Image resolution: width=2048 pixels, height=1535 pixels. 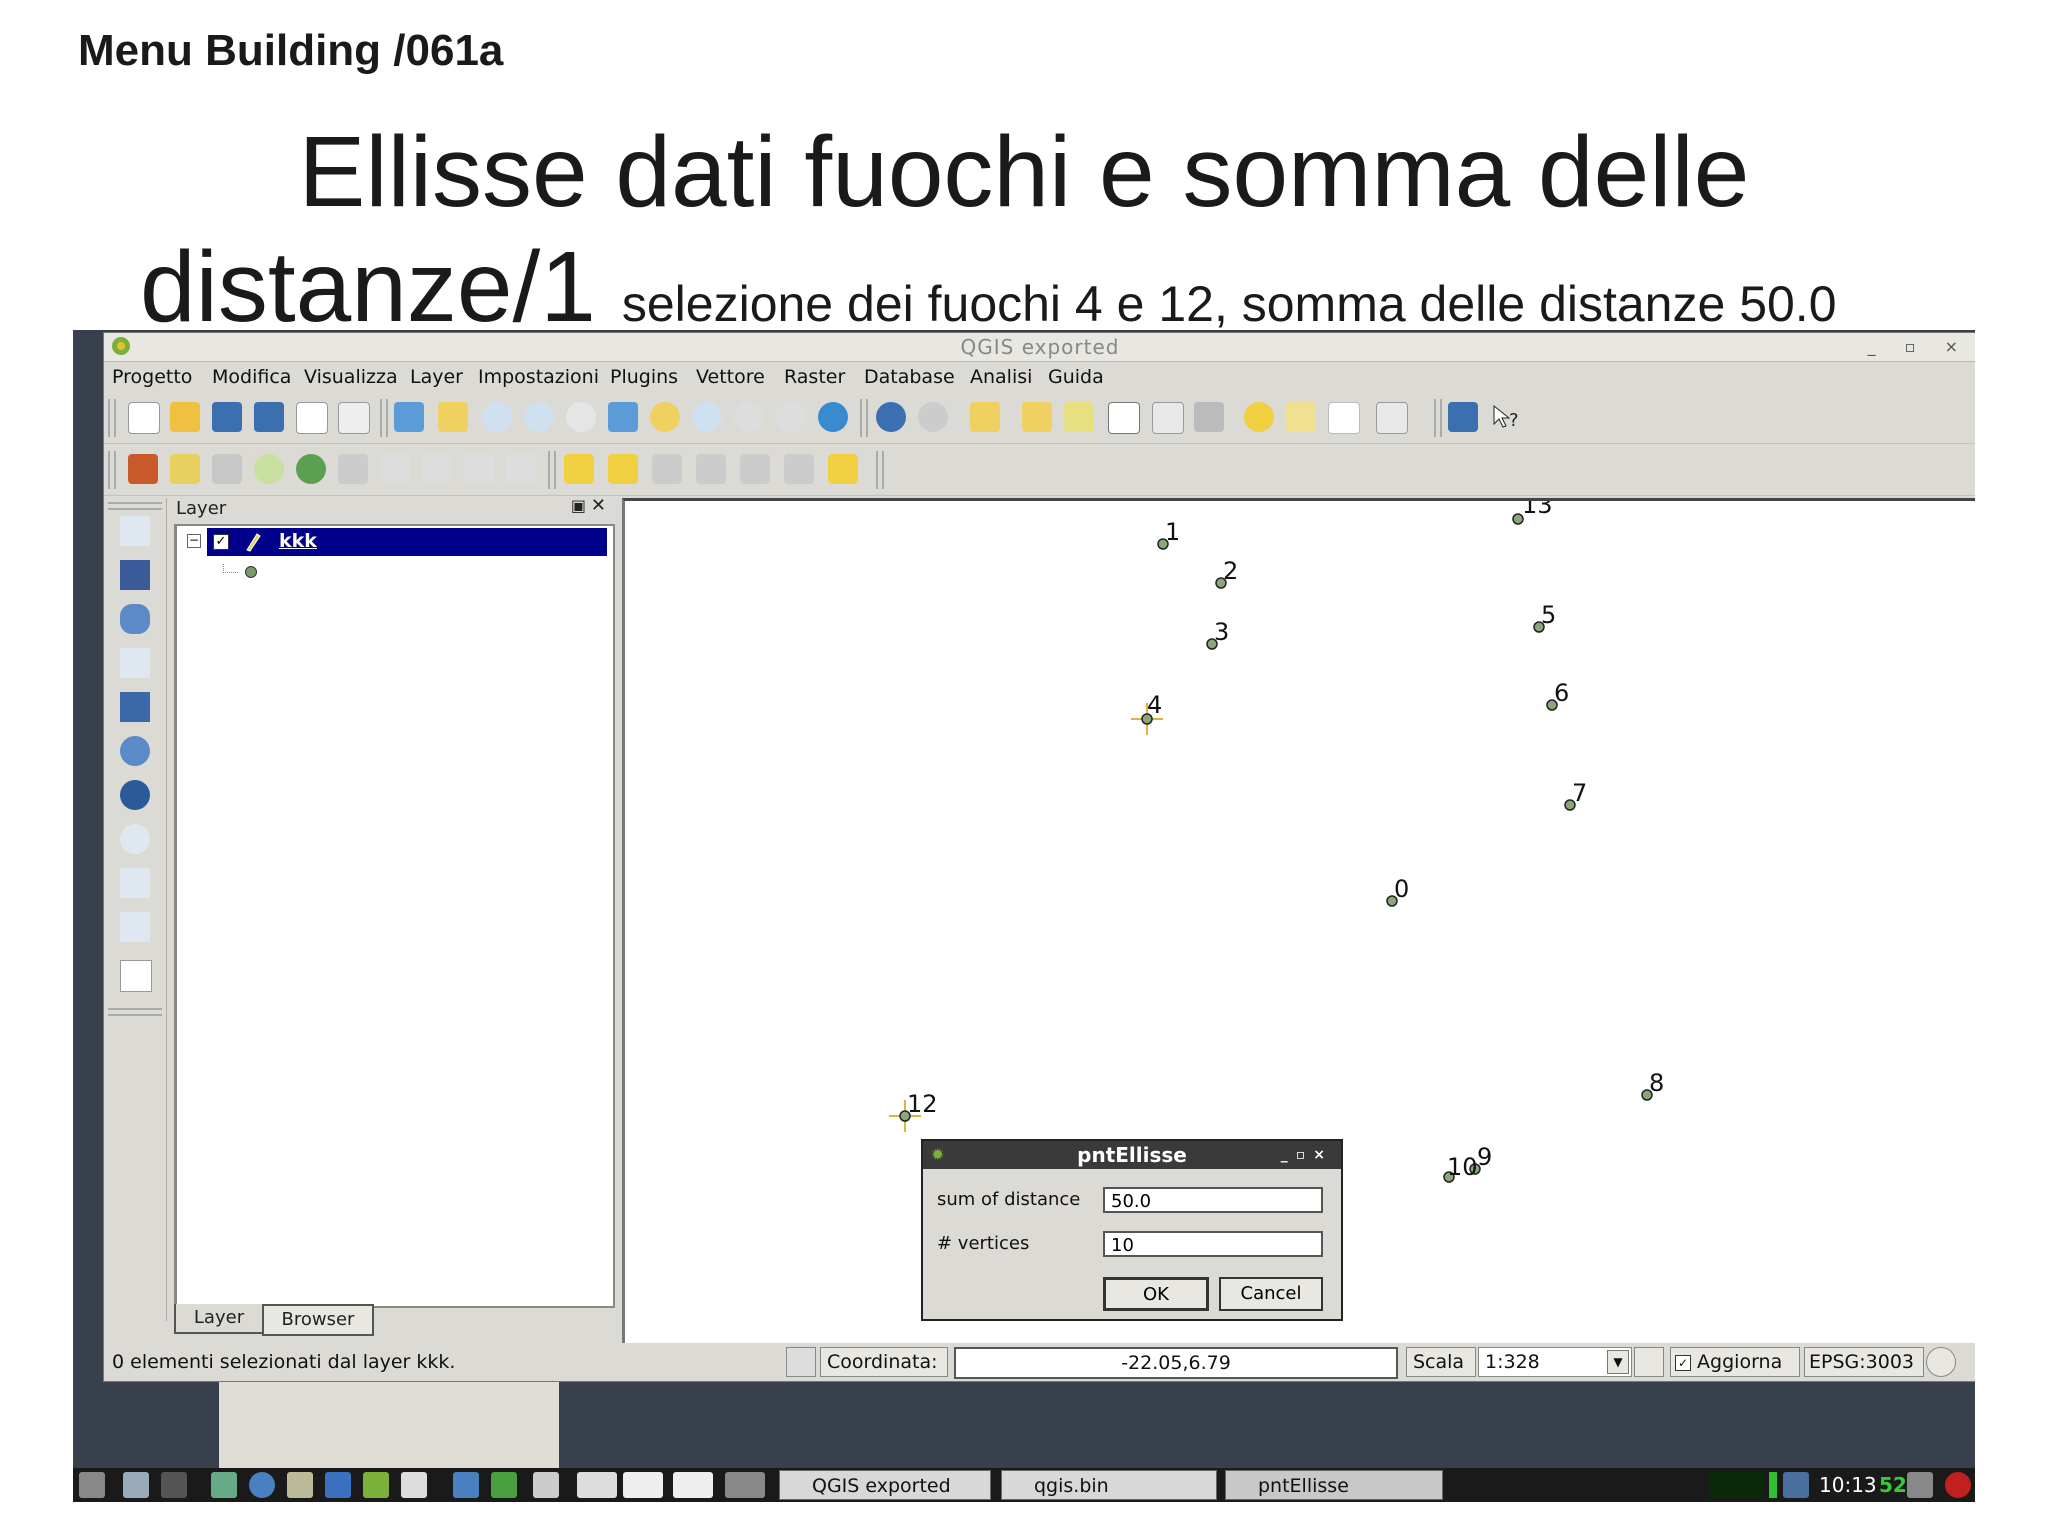 I want to click on cut-icon, so click(x=437, y=469).